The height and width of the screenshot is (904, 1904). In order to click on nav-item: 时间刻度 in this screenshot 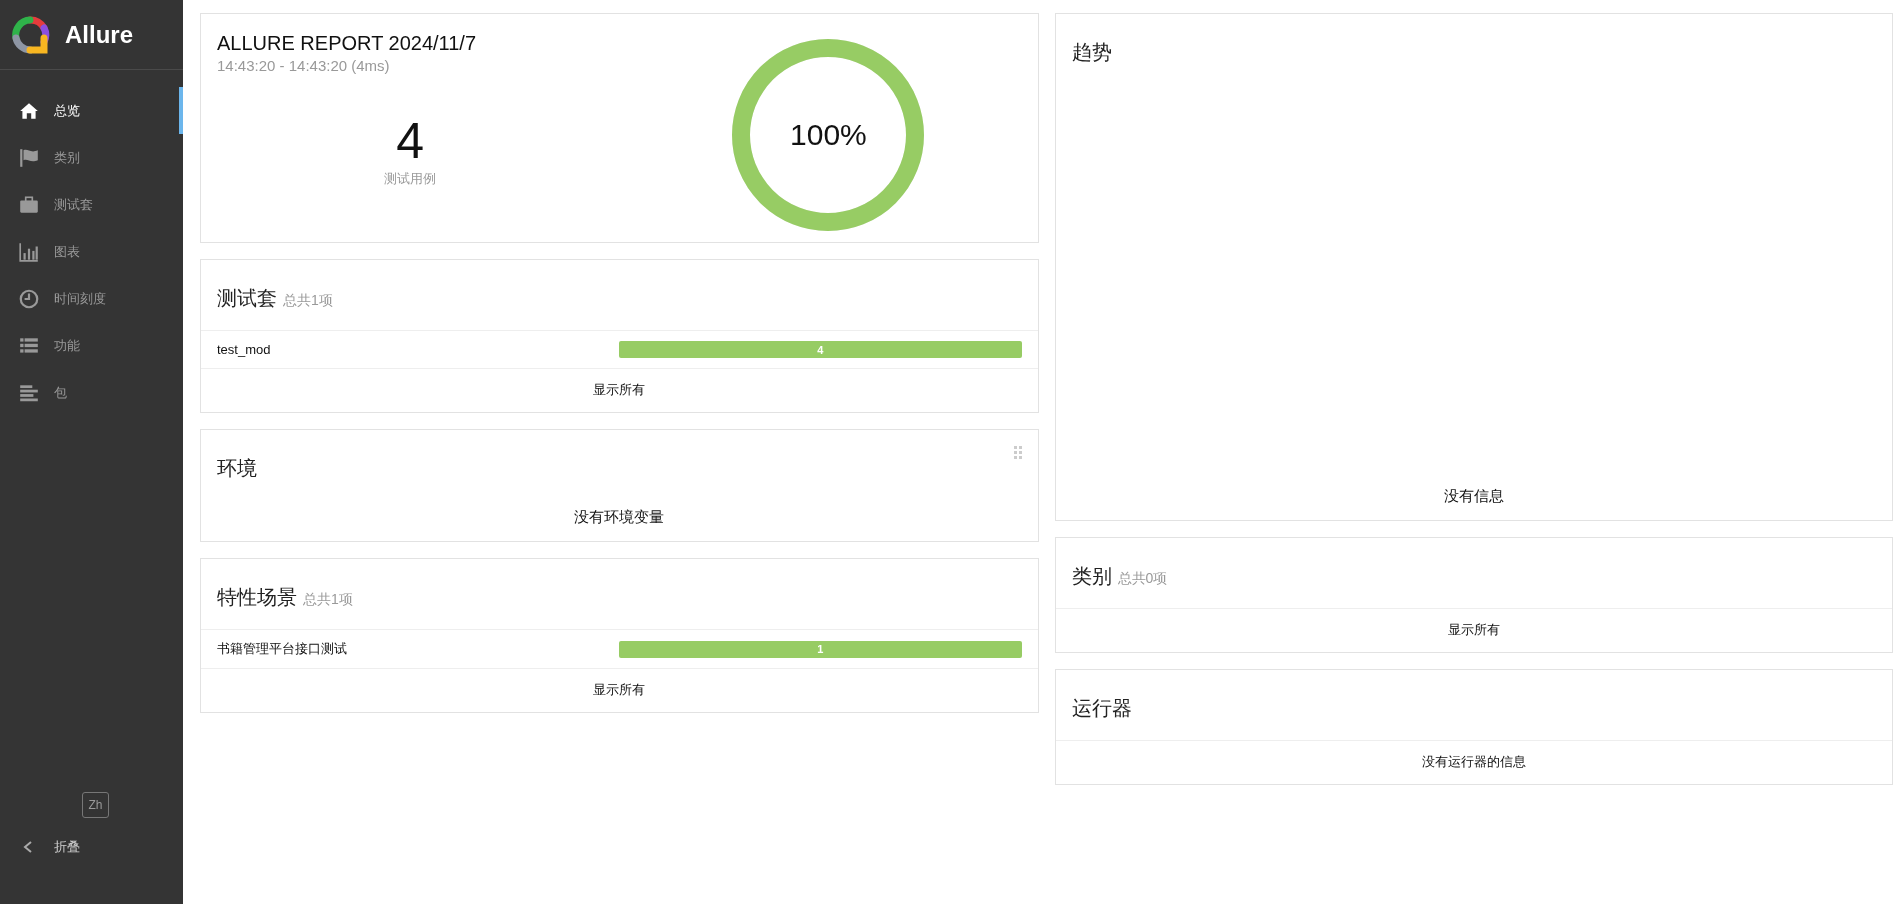, I will do `click(91, 298)`.